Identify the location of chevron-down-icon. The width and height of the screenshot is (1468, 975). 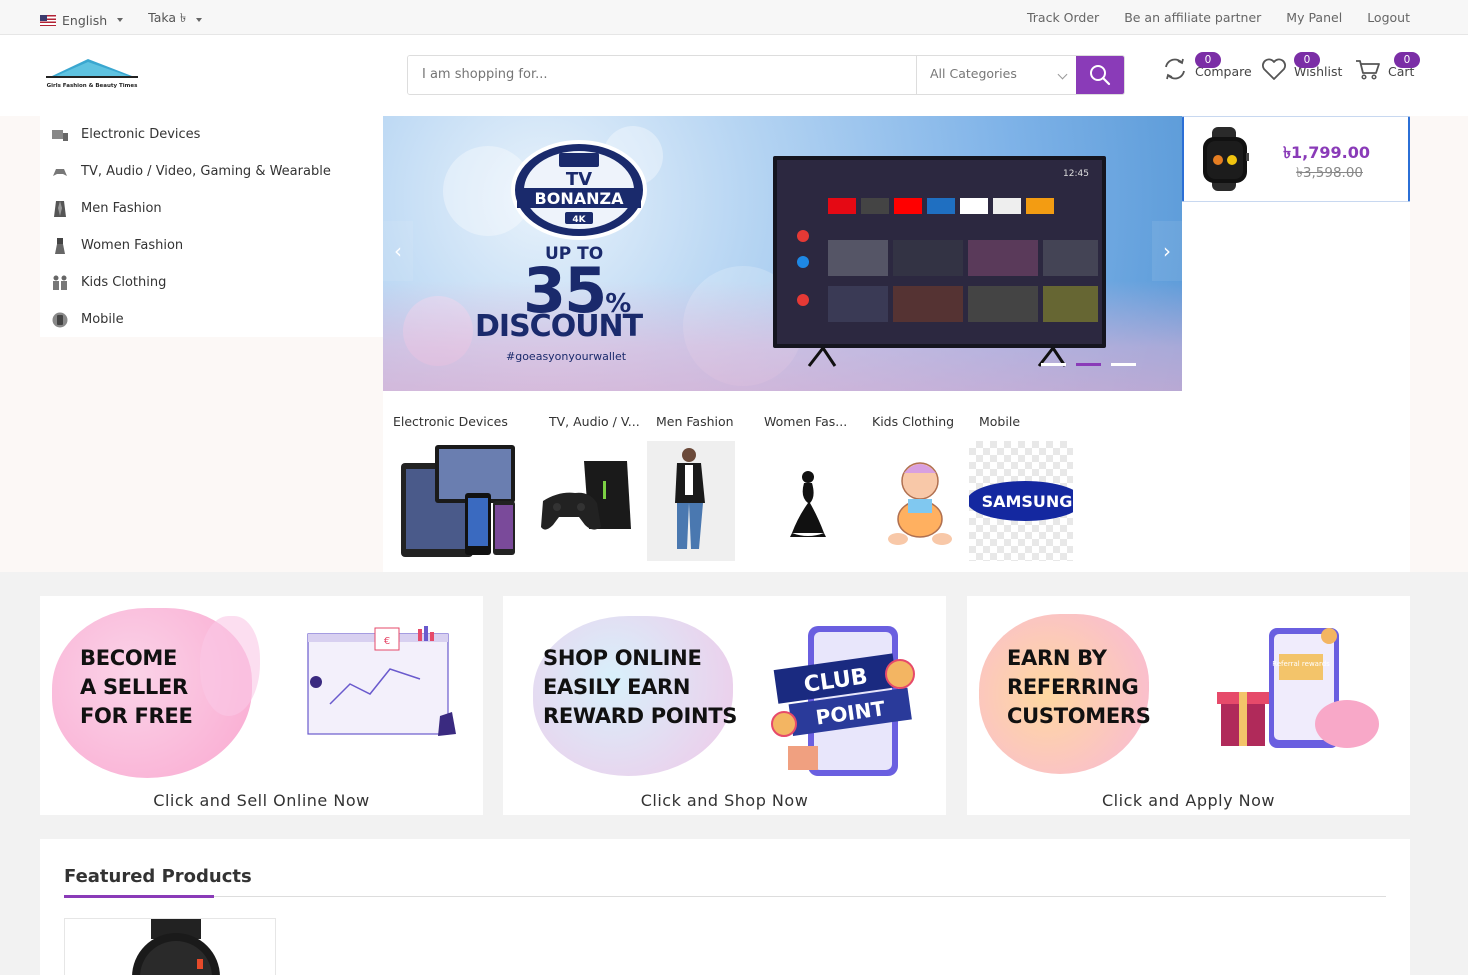
(1062, 74).